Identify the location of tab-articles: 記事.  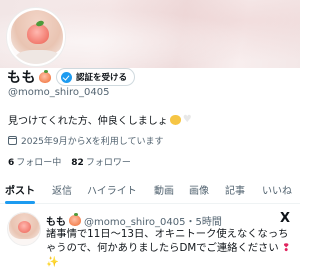
(235, 190).